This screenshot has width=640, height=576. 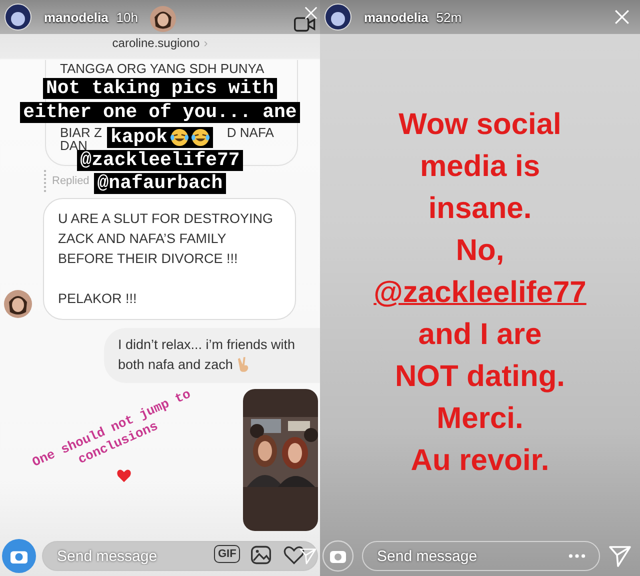 What do you see at coordinates (160, 88) in the screenshot?
I see `sticker-text: Not taking pics with` at bounding box center [160, 88].